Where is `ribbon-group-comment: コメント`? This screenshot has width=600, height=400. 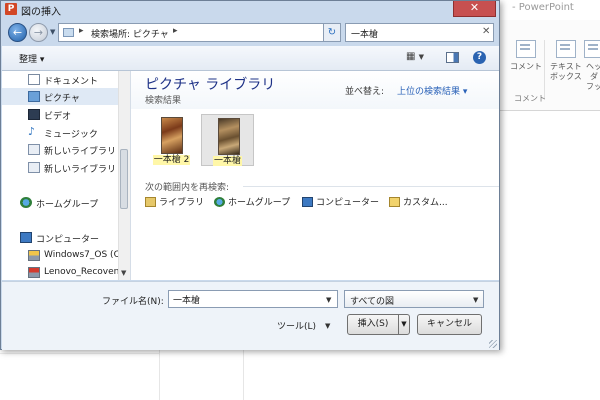 ribbon-group-comment: コメント is located at coordinates (530, 98).